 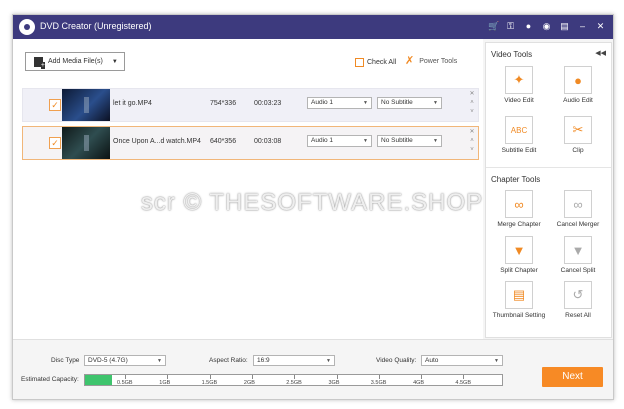 What do you see at coordinates (98, 380) in the screenshot?
I see `capacity-fill` at bounding box center [98, 380].